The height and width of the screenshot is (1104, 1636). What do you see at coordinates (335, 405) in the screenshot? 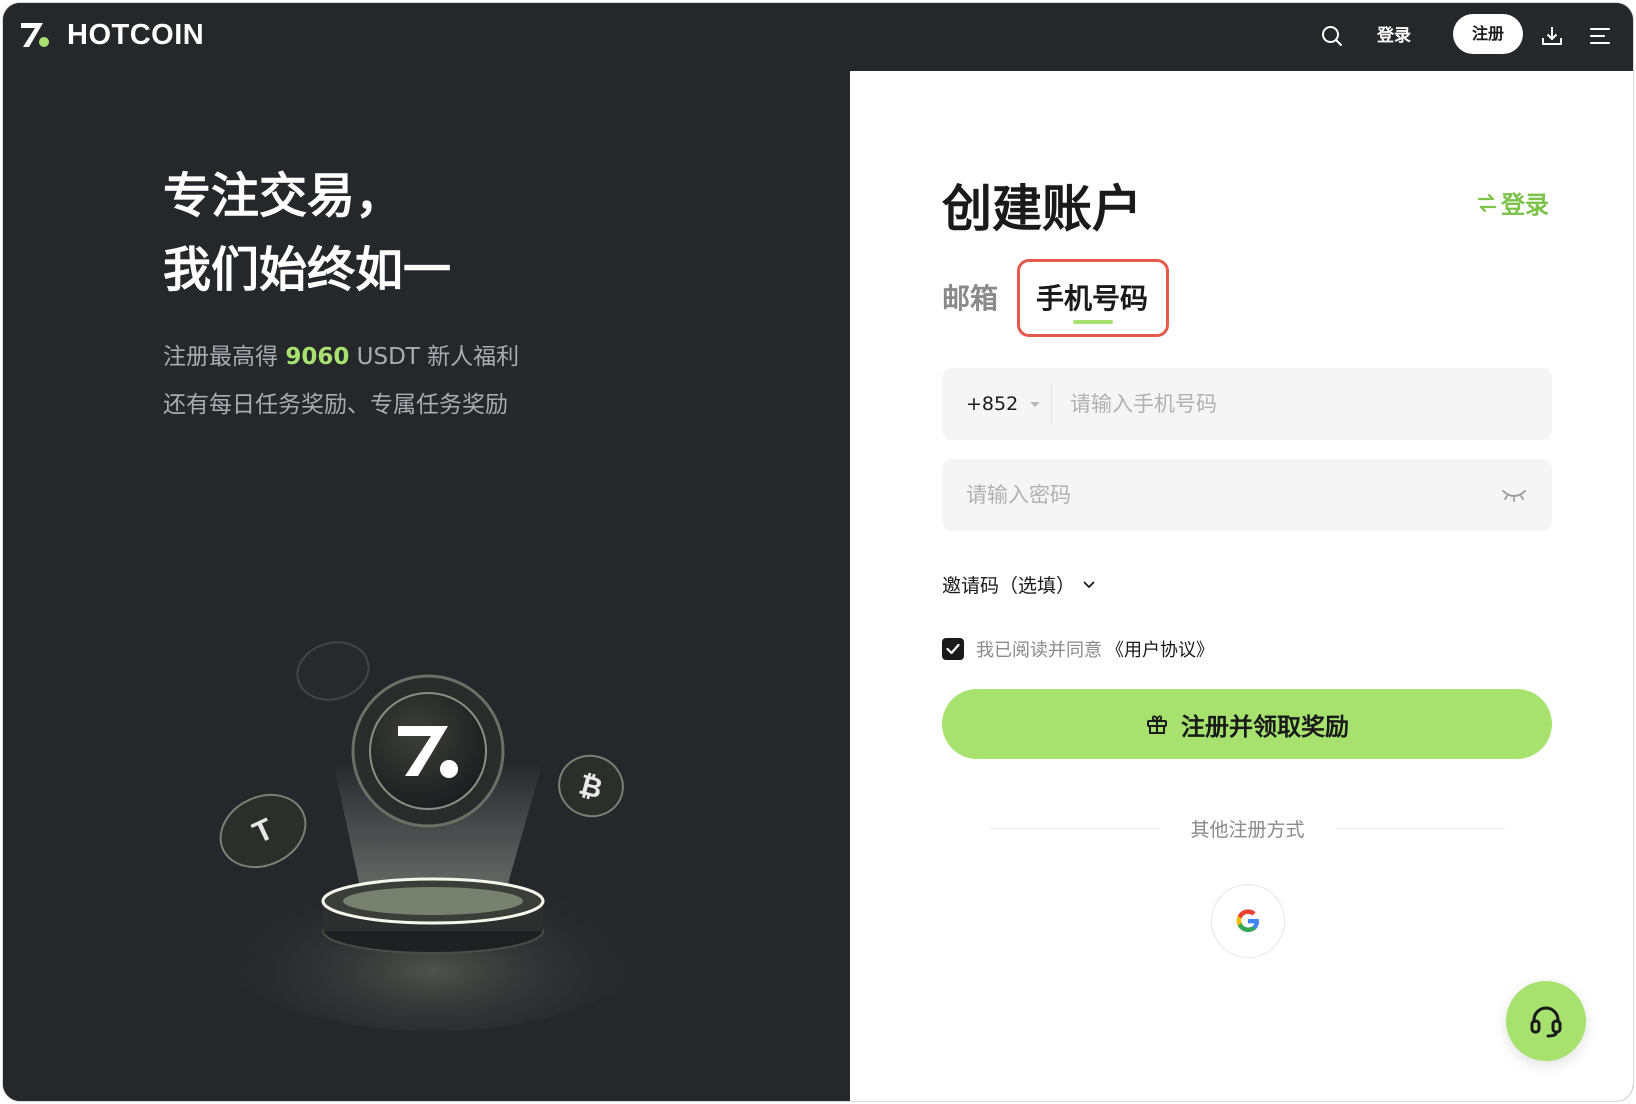
I see `promo-tasks-line: 还有每日任务奖励、专属任务奖励` at bounding box center [335, 405].